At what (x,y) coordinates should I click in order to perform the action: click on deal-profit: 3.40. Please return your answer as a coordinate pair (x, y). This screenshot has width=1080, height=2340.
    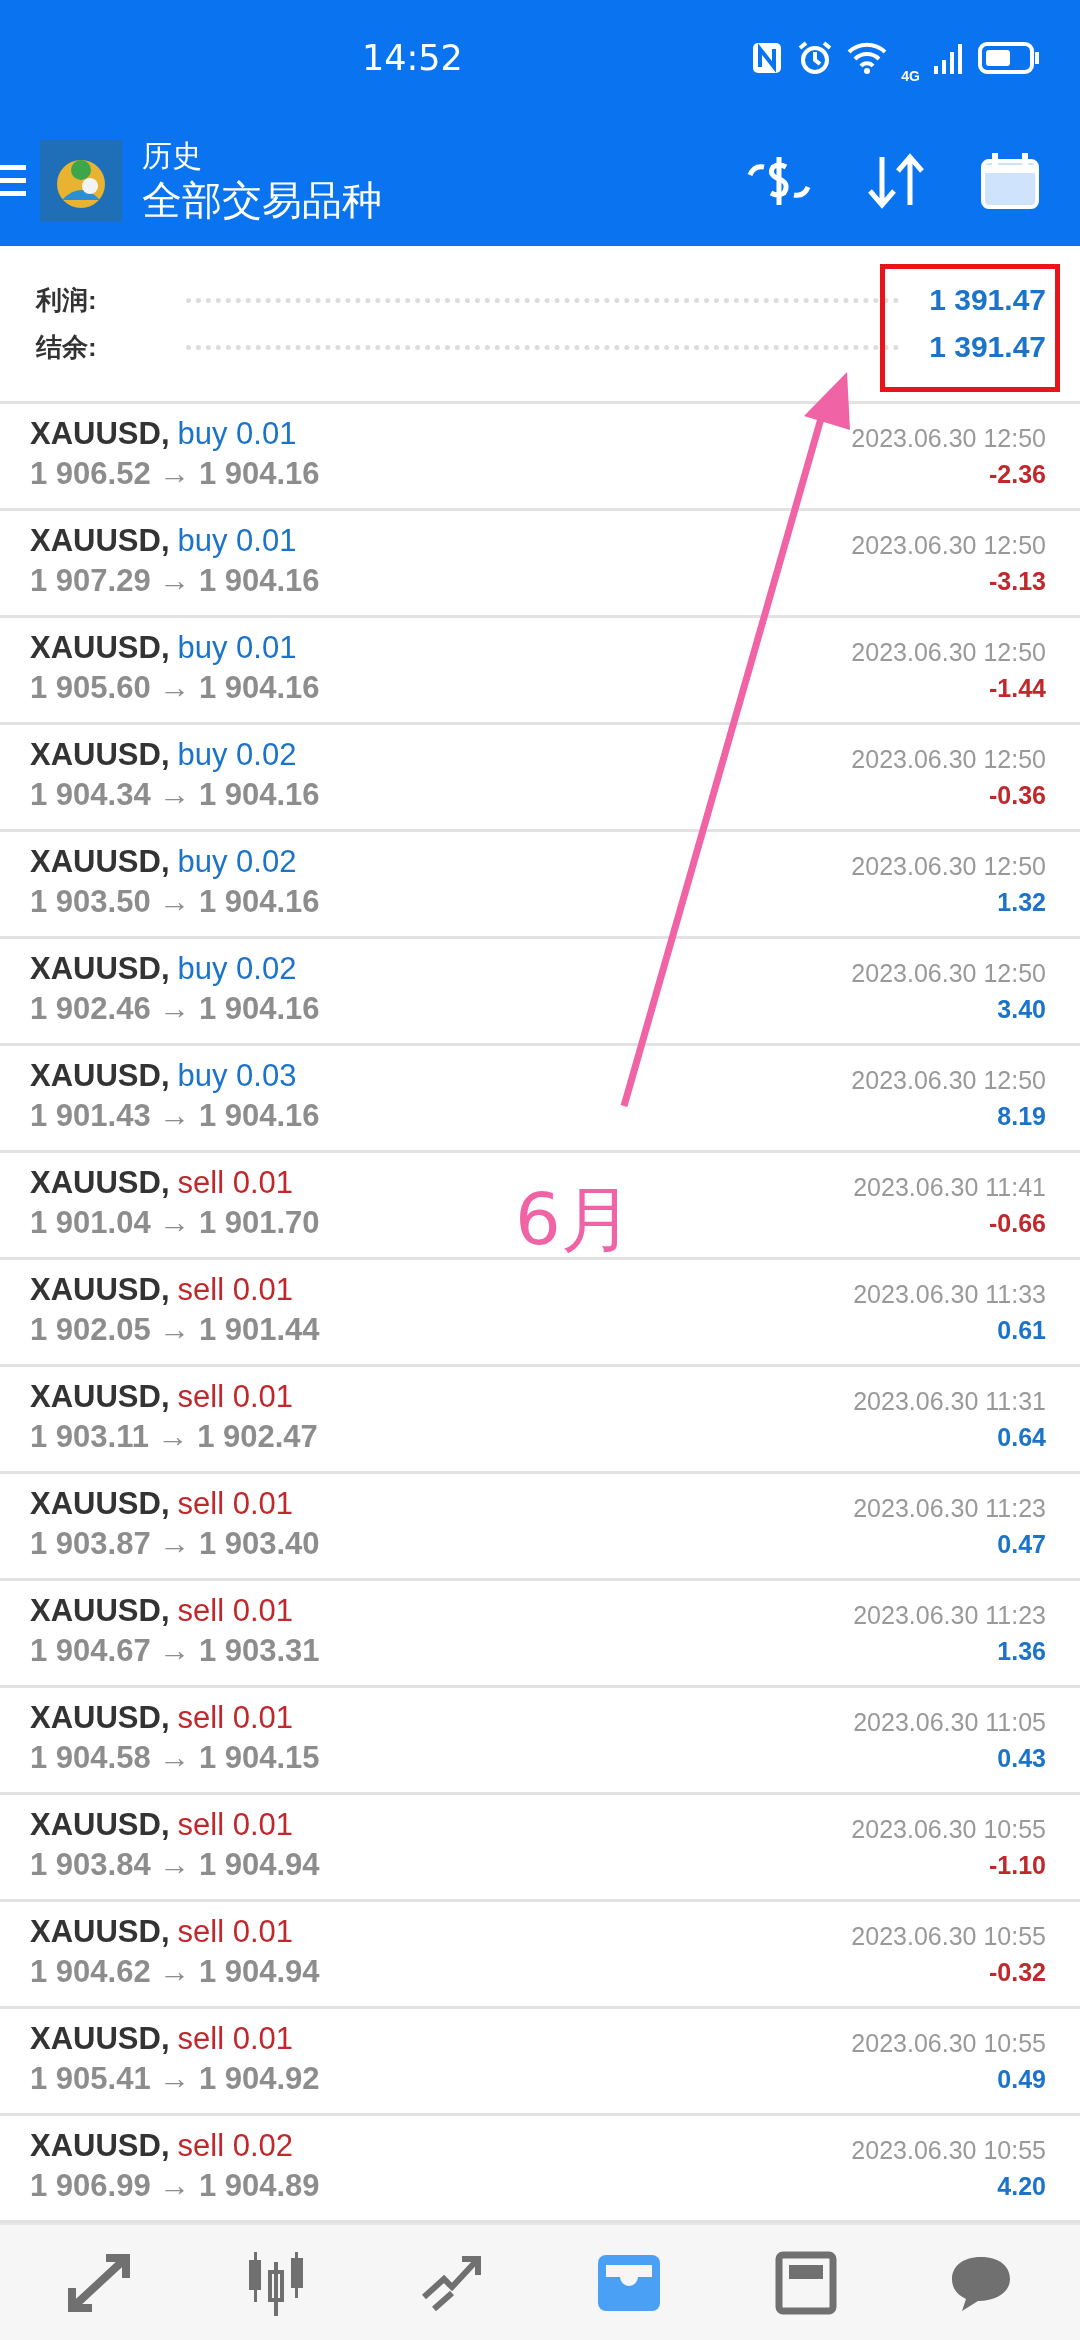
    Looking at the image, I should click on (1021, 1009).